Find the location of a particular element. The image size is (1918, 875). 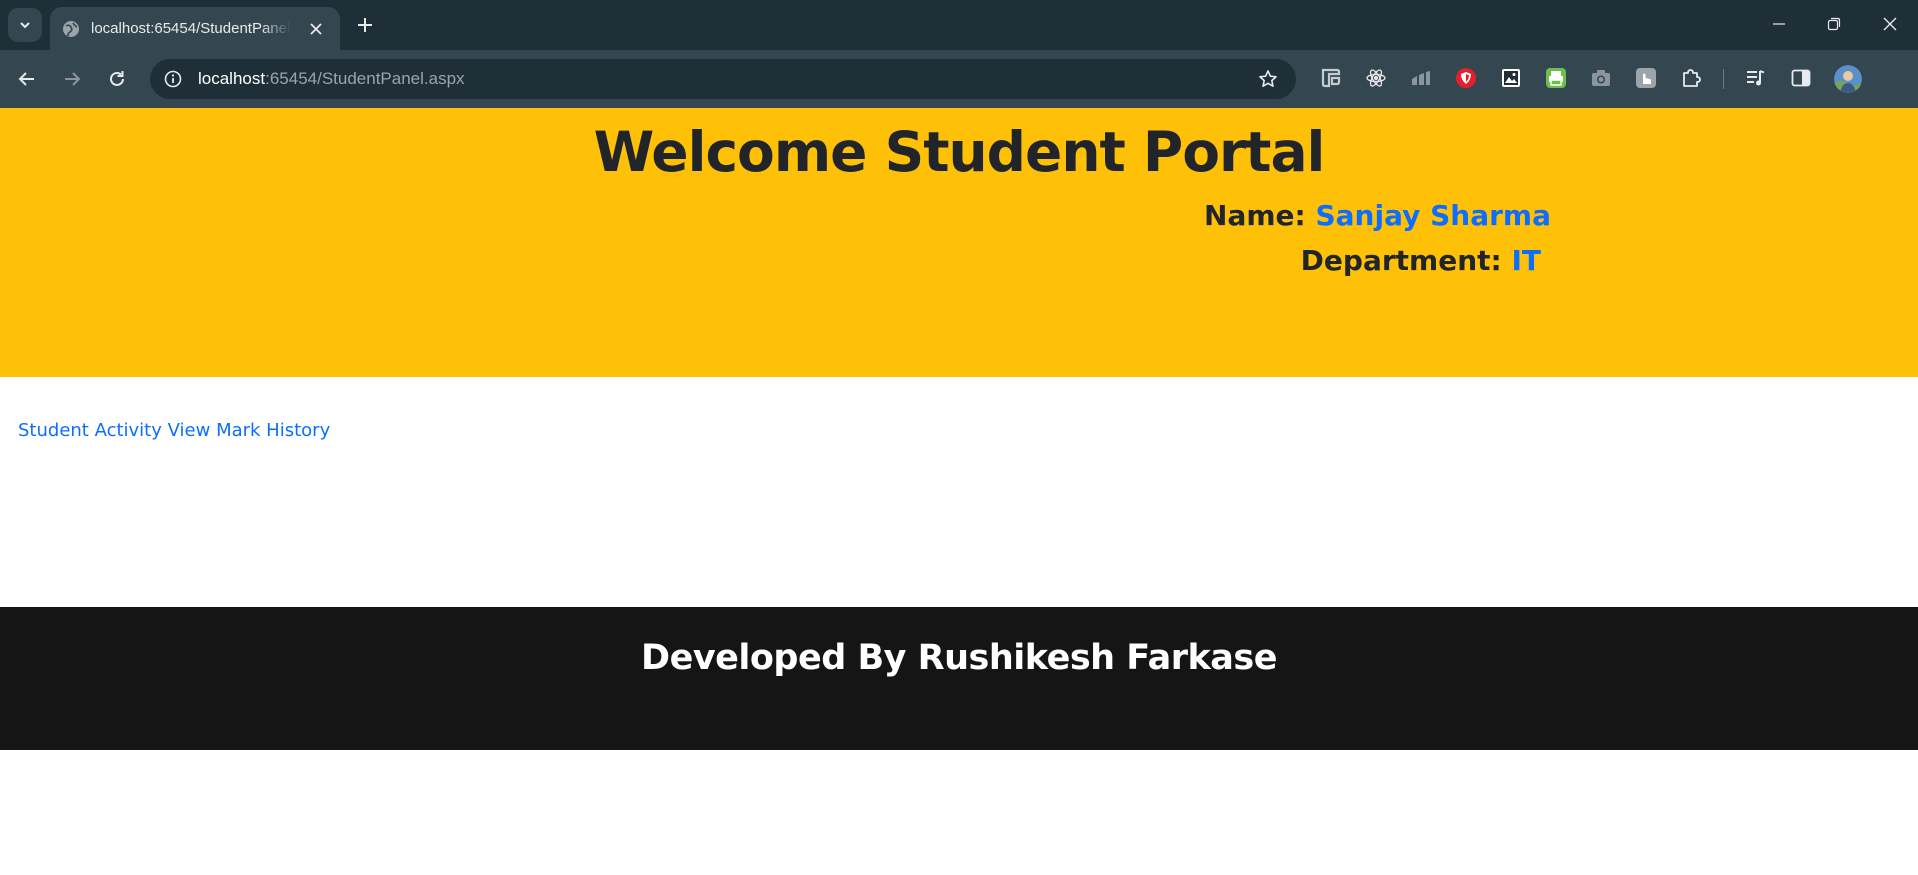

active-tab: localhost:65454/StudentPanel.aspx is located at coordinates (195, 28).